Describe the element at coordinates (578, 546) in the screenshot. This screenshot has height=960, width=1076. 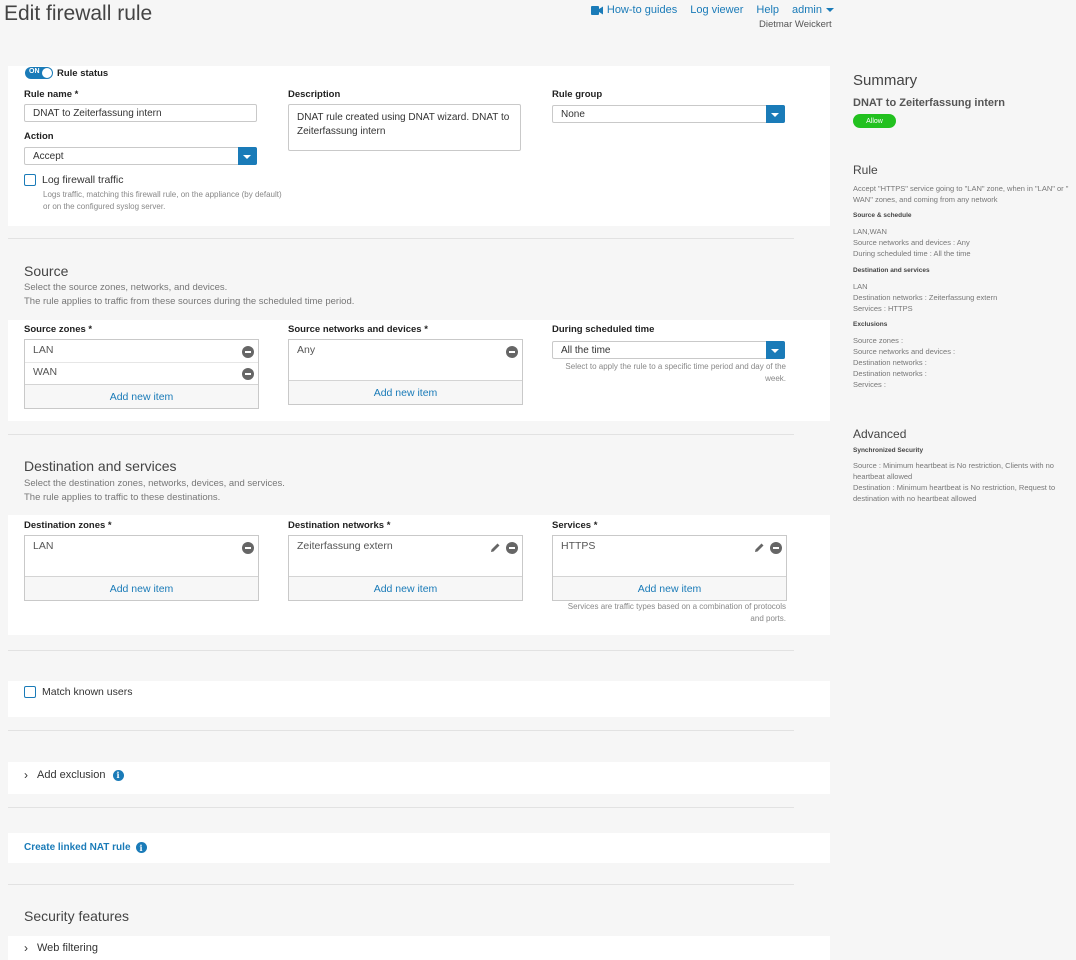
I see `list-item: HTTPS` at that location.